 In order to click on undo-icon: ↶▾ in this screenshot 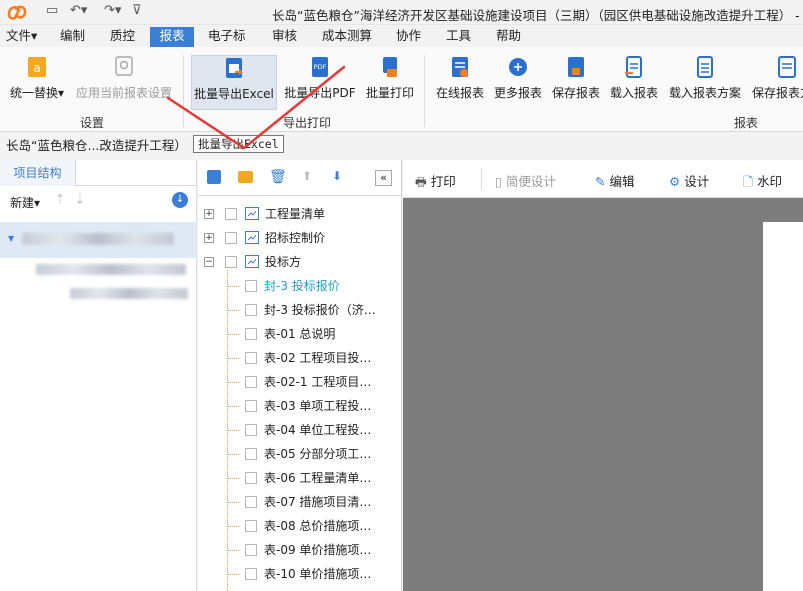, I will do `click(78, 10)`.